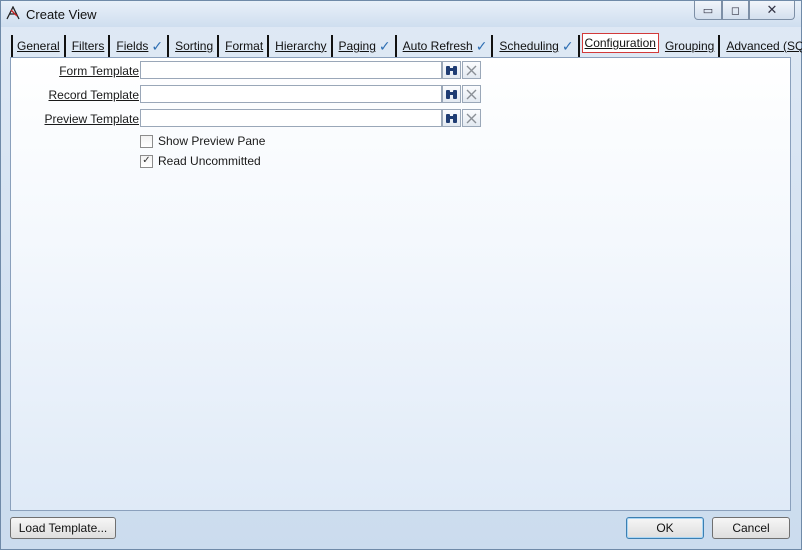  I want to click on close-button: ✕, so click(772, 10).